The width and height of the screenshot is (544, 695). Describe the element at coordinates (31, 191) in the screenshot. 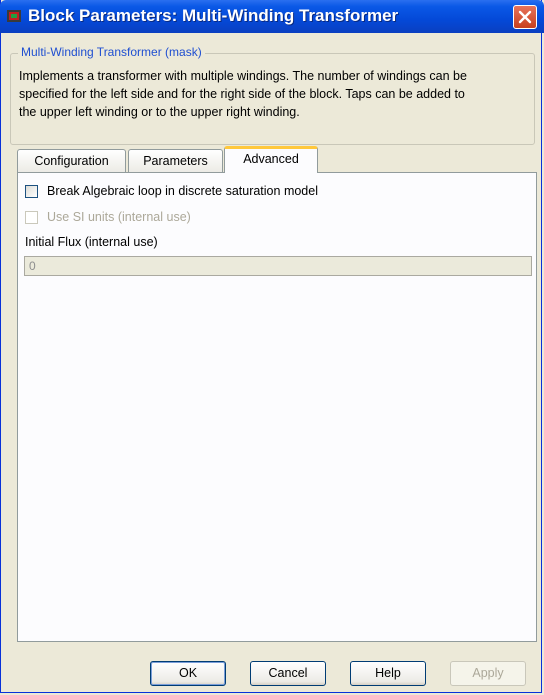

I see `break-loop-checkbox` at that location.